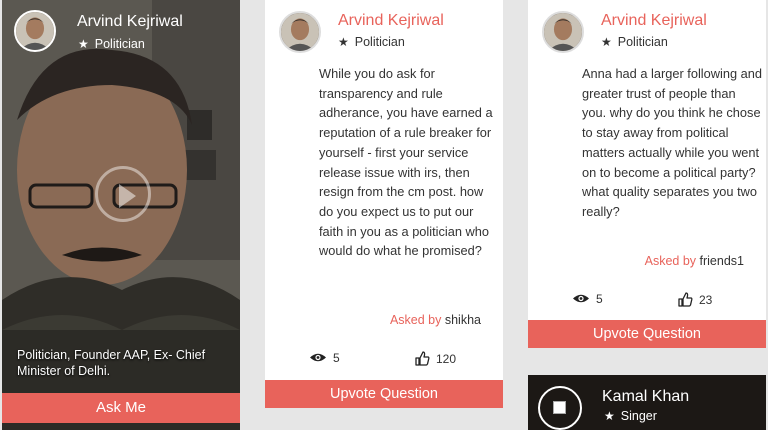 The image size is (768, 430). What do you see at coordinates (630, 416) in the screenshot?
I see `profile-role: ★ Singer` at bounding box center [630, 416].